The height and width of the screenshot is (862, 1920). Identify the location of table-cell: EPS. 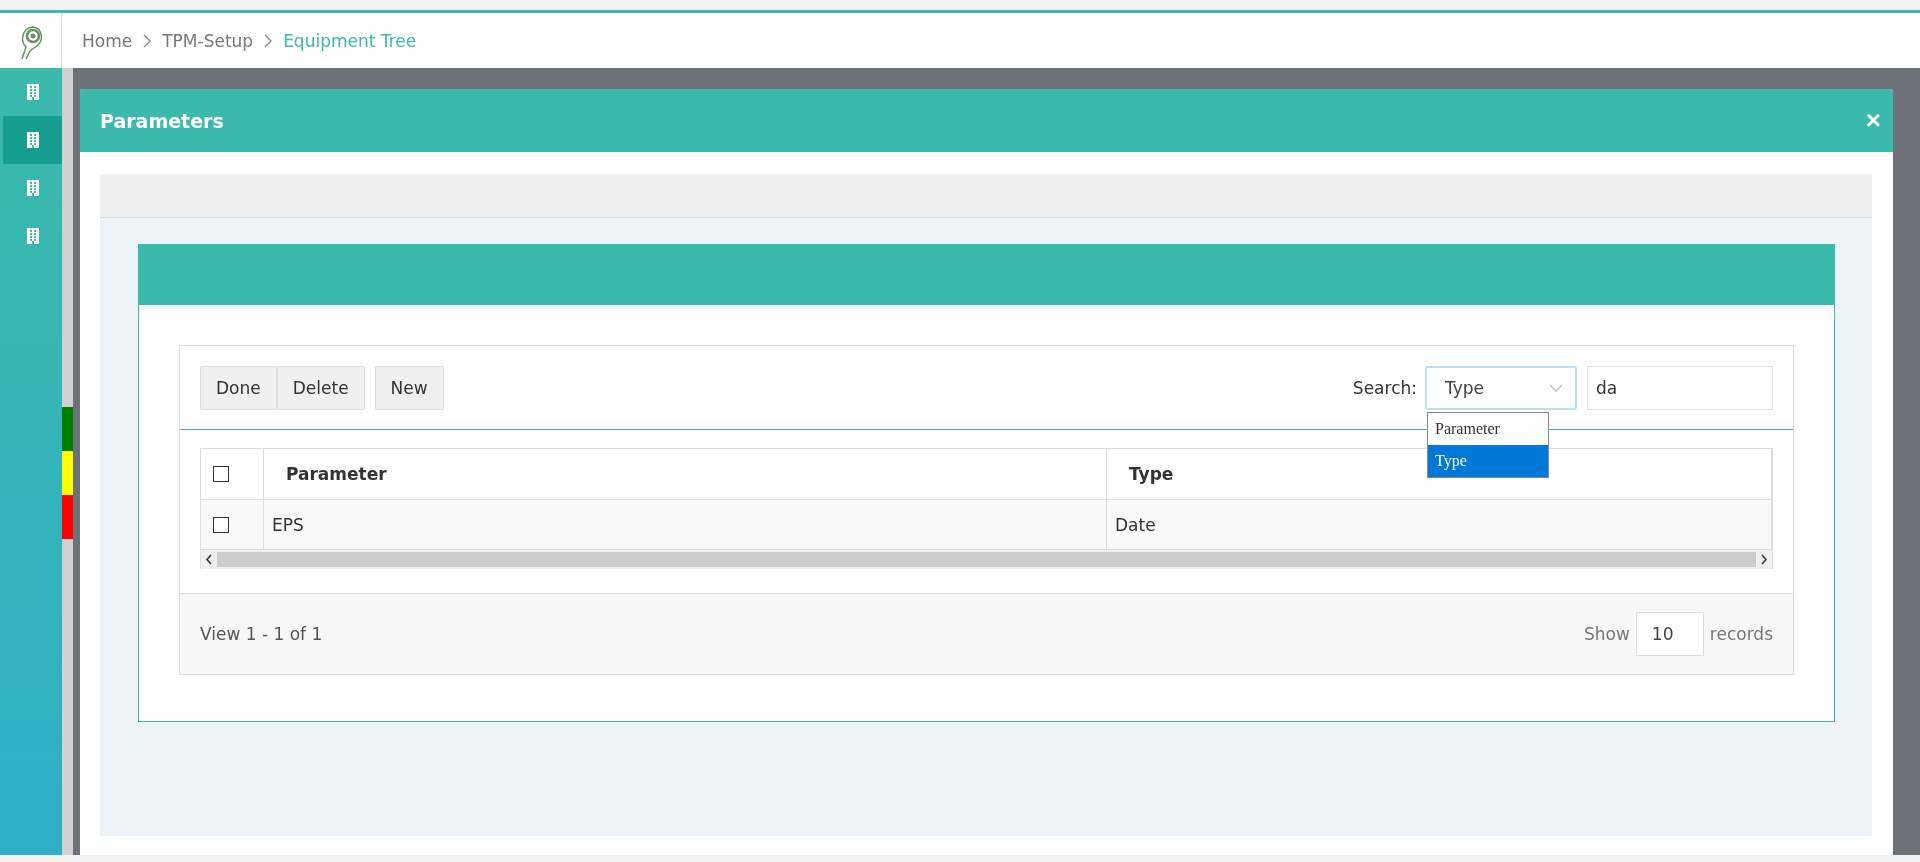
(288, 524).